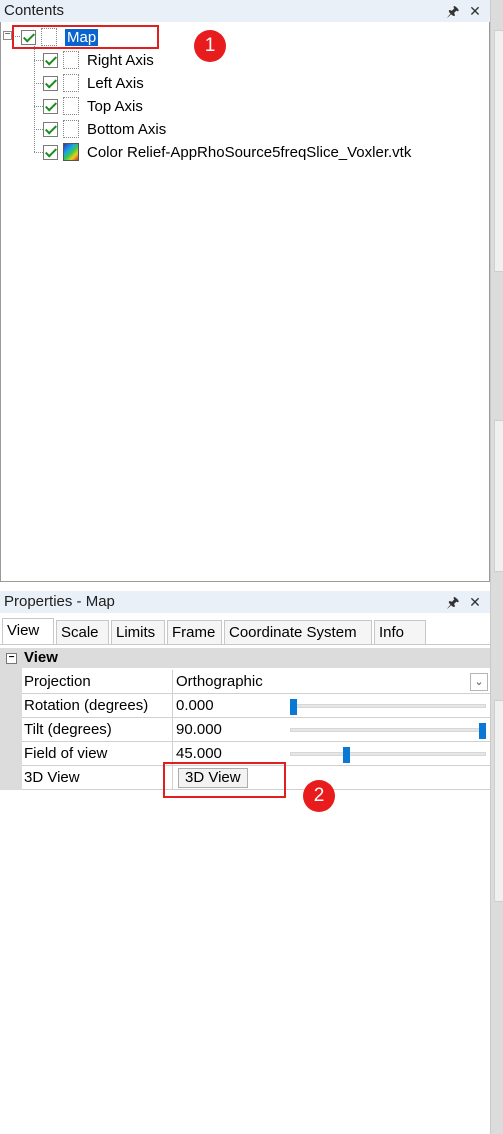 This screenshot has width=503, height=1134. I want to click on side-dock-strip, so click(496, 567).